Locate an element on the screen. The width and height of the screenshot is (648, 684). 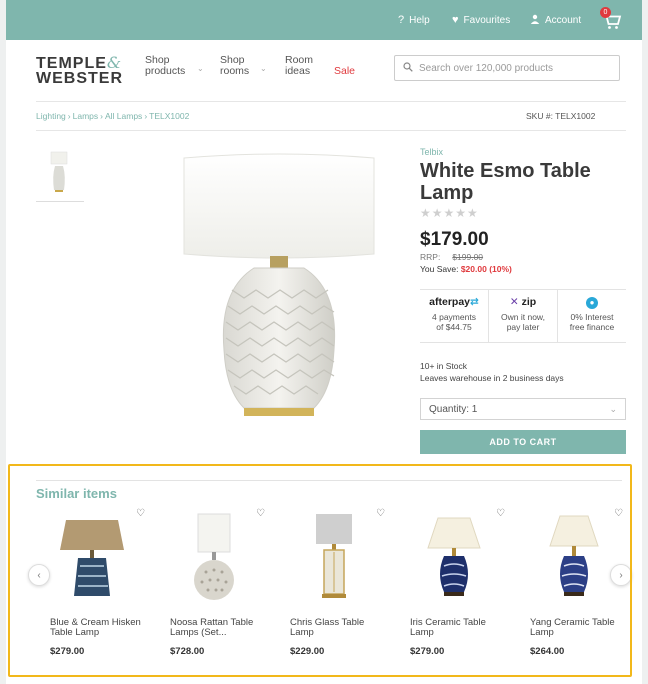
afterpay-line1: 4 payments is located at coordinates (454, 317).